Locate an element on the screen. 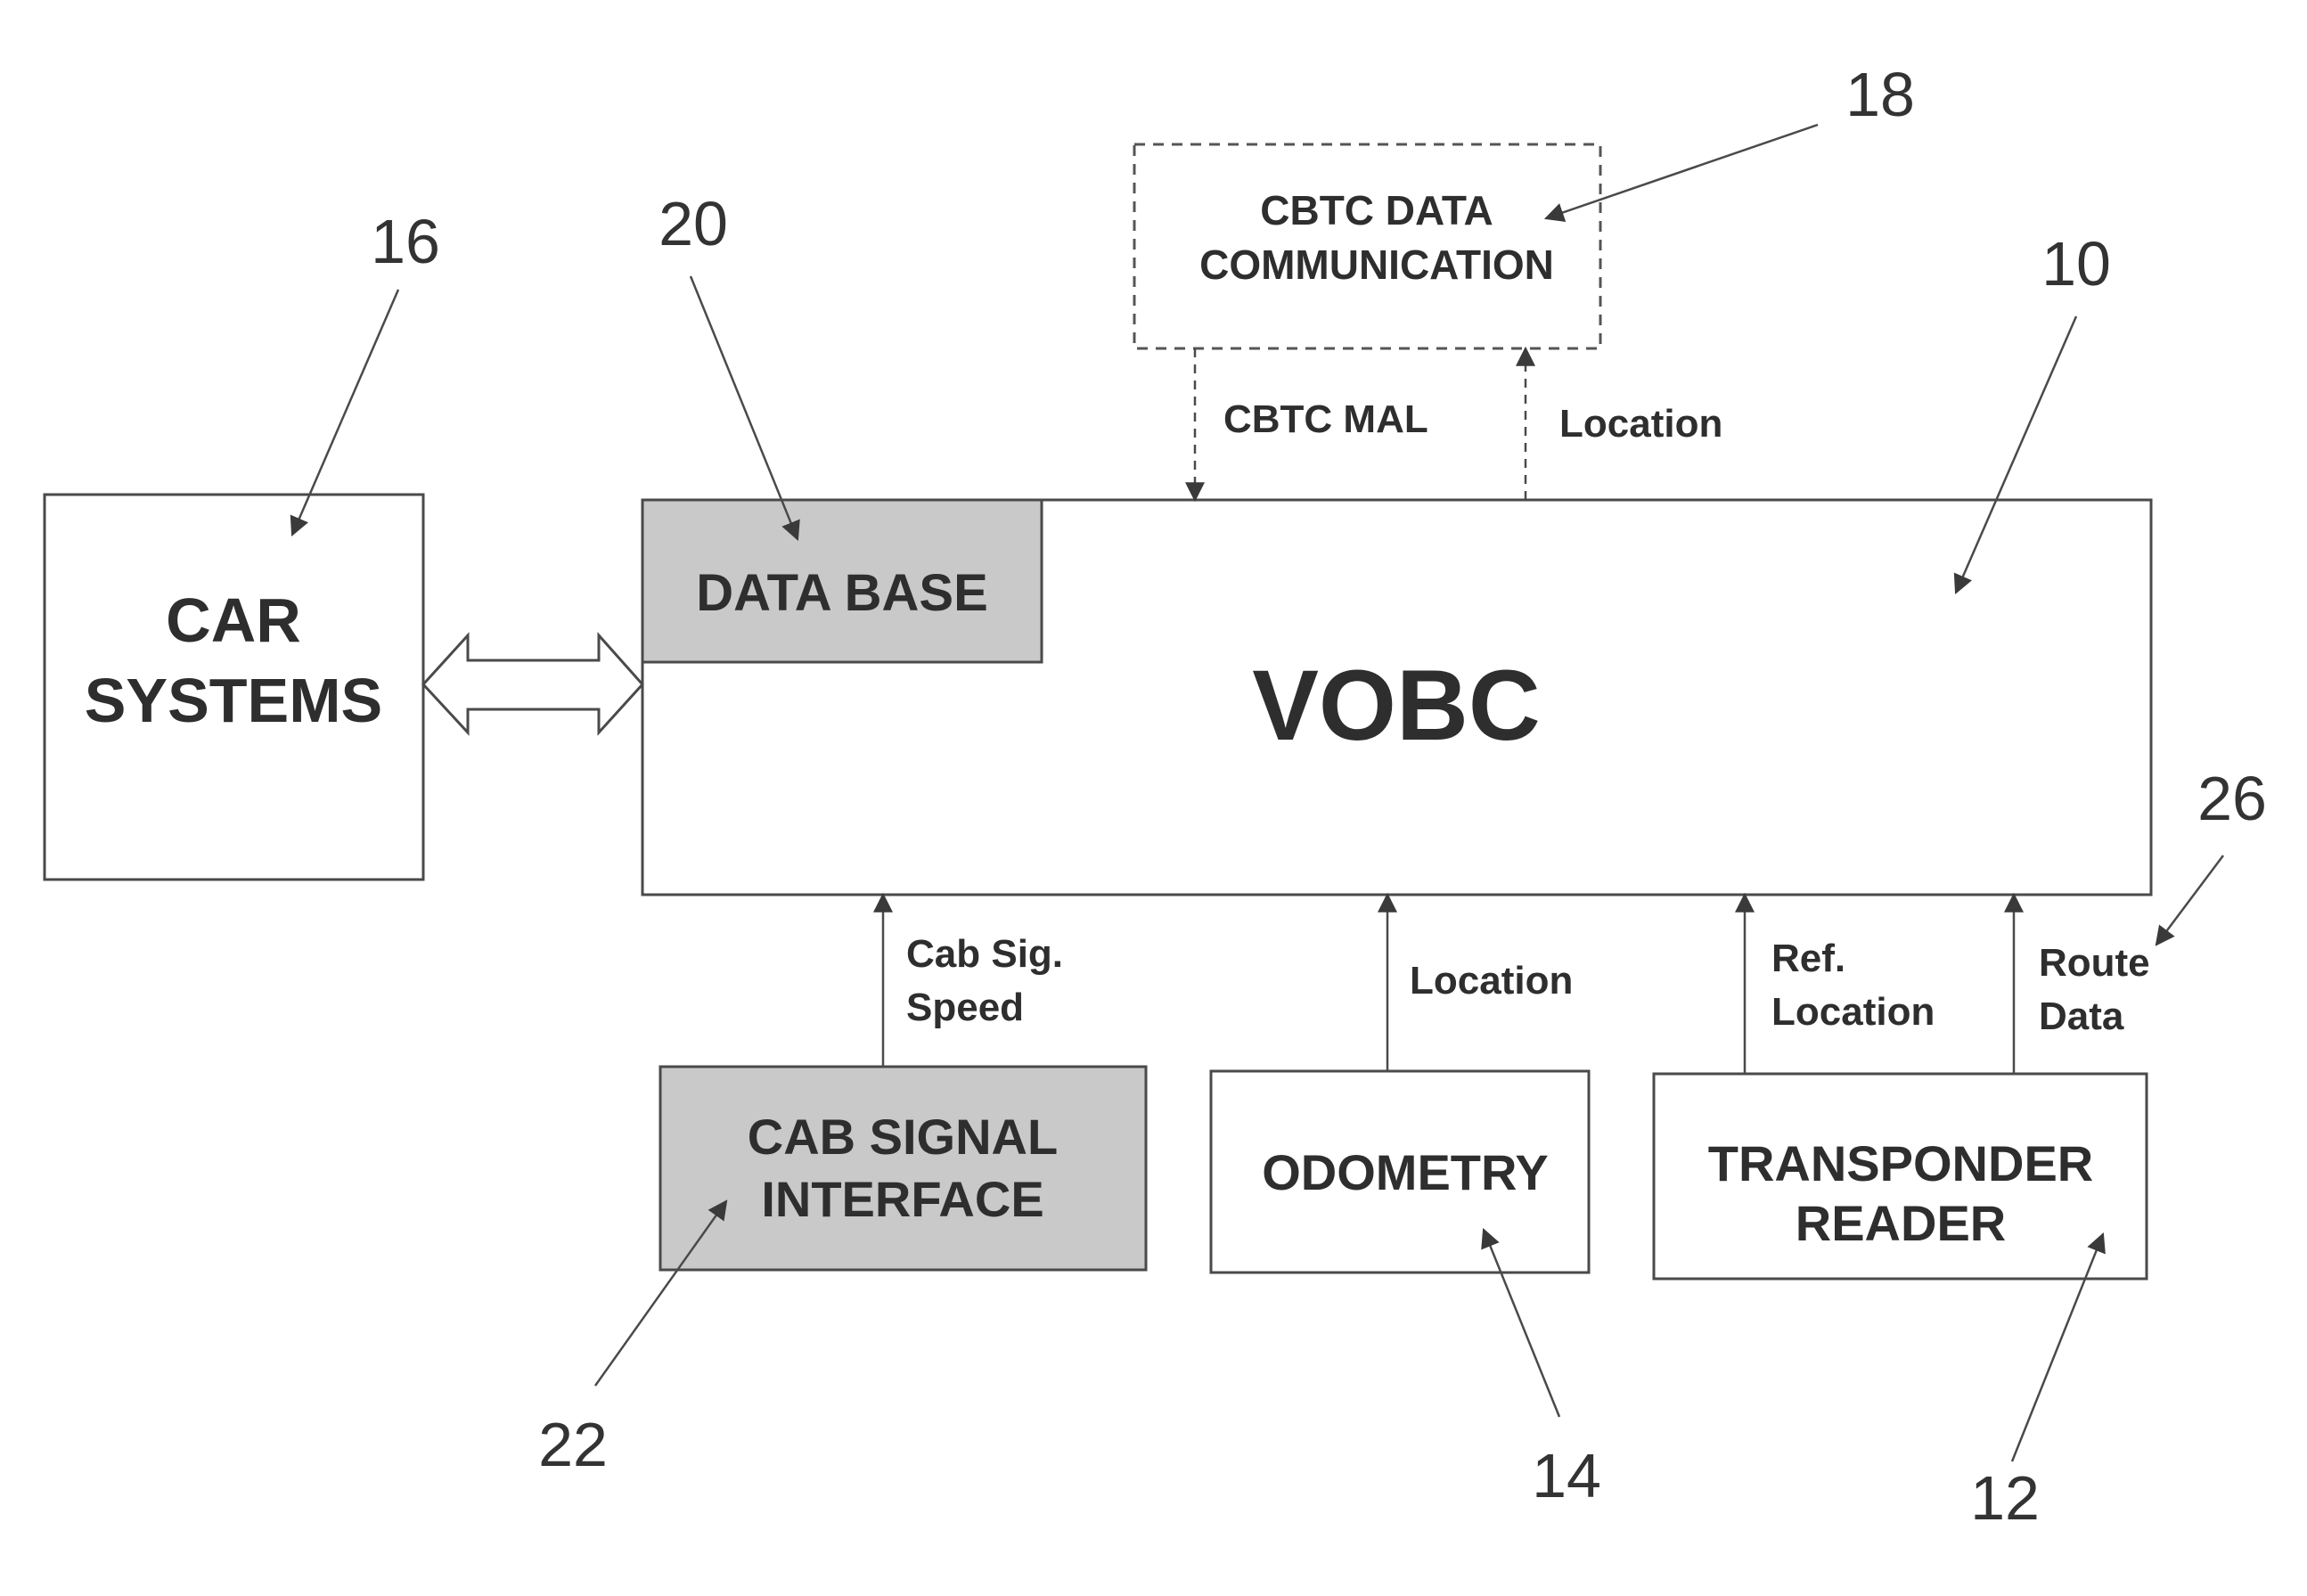  bidirectional-arrow is located at coordinates (533, 684).